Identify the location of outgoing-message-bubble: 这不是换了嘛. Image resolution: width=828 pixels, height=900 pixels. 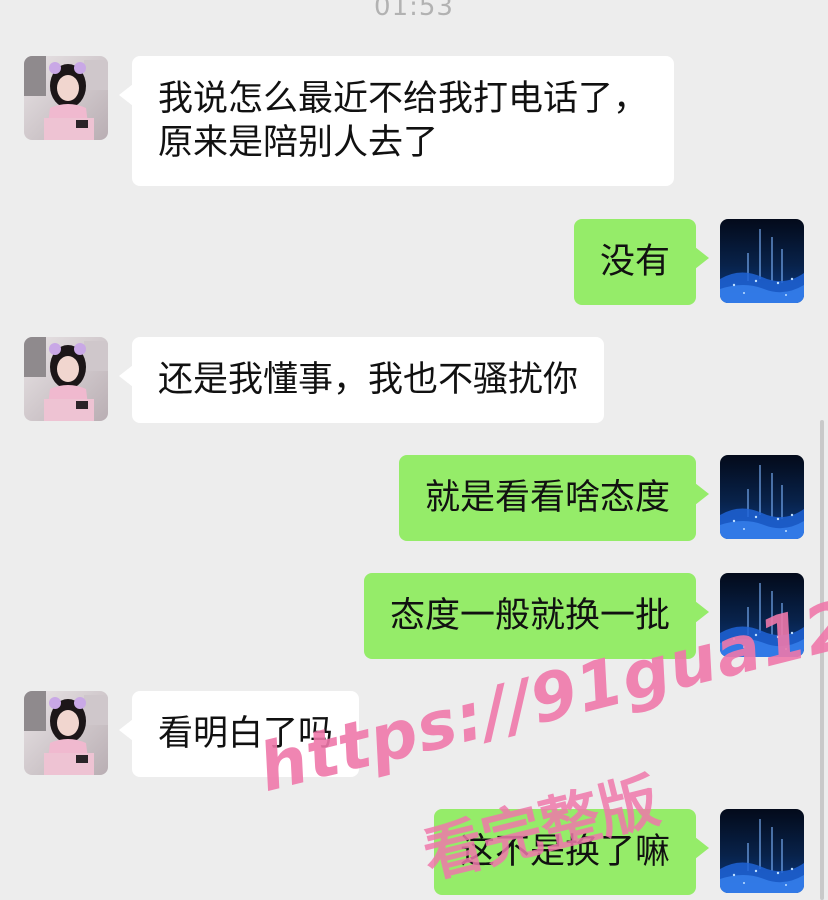
(571, 852).